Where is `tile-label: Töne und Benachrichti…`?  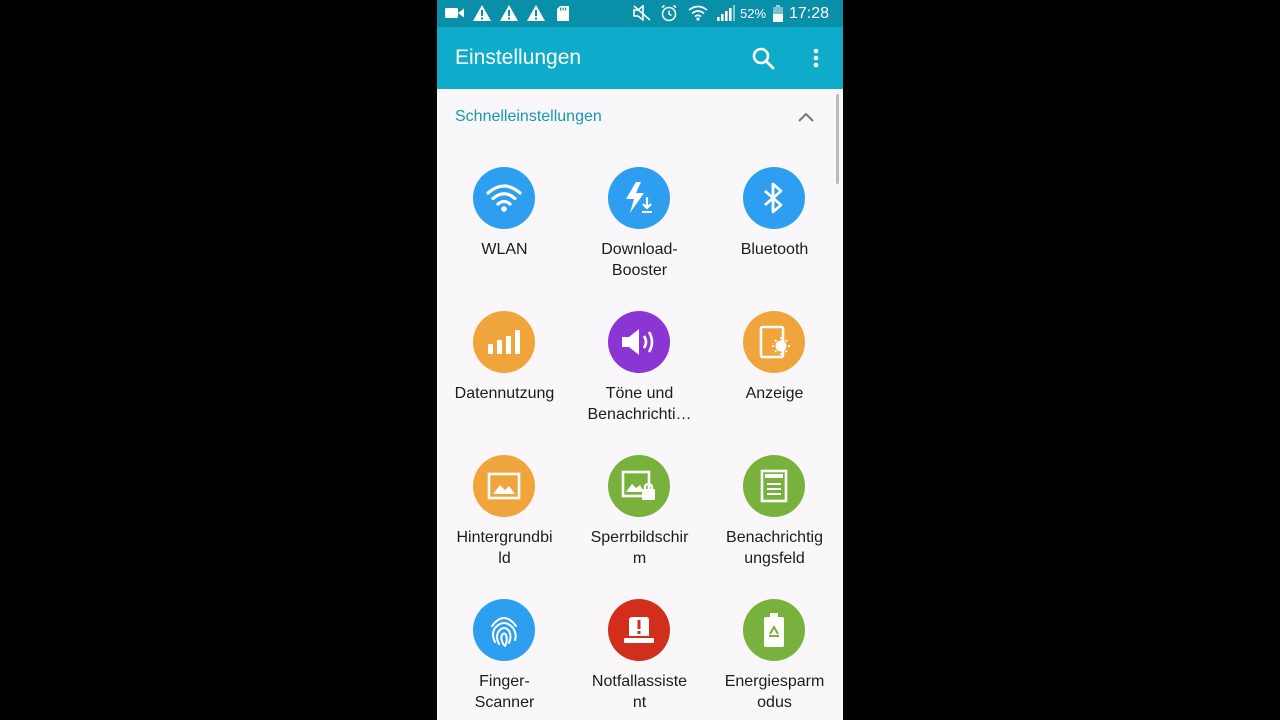 tile-label: Töne und Benachrichti… is located at coordinates (639, 404).